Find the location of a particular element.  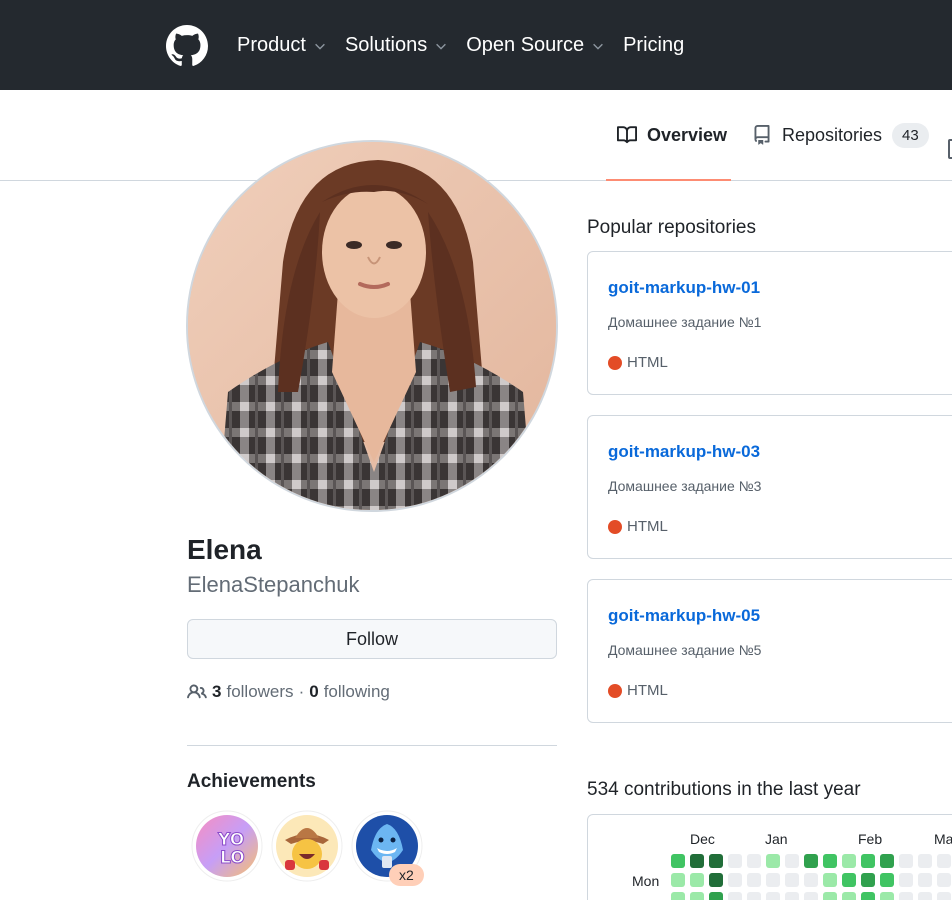

sidebar-divider is located at coordinates (372, 745).